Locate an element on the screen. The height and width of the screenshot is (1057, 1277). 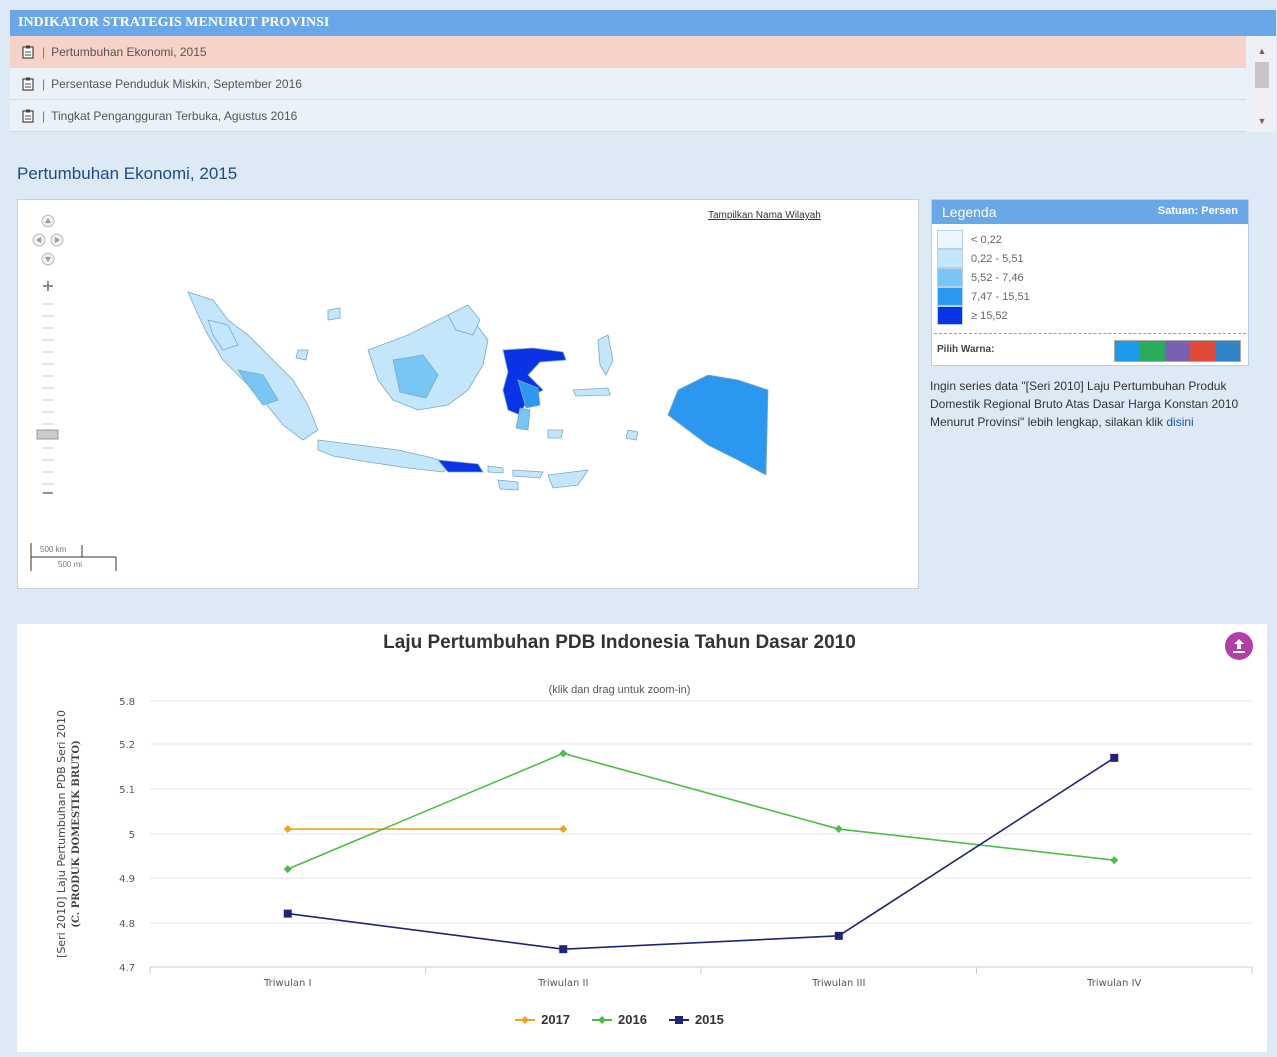
indonesia-choropleth-map is located at coordinates (478, 390).